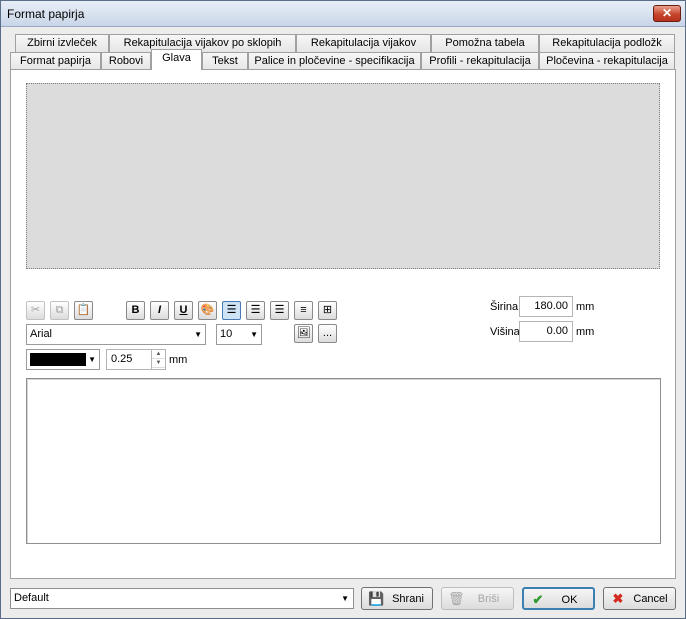 Image resolution: width=686 pixels, height=619 pixels. Describe the element at coordinates (178, 360) in the screenshot. I see `line-width-unit: mm` at that location.